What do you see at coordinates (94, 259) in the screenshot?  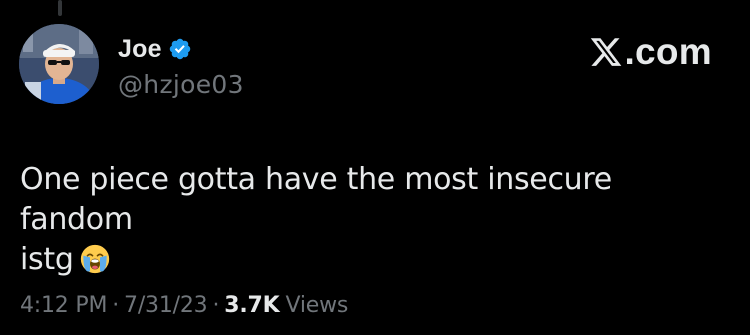 I see `loudly-crying-face-icon` at bounding box center [94, 259].